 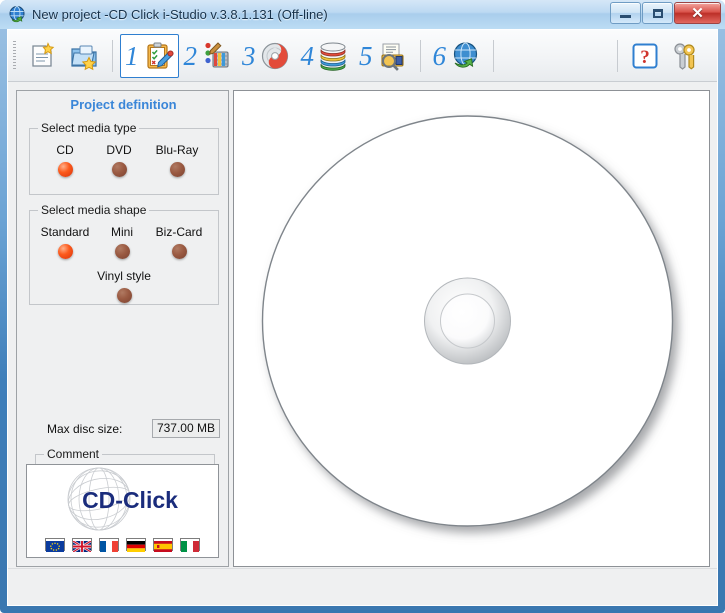 What do you see at coordinates (132, 55) in the screenshot?
I see `step-number-1: 1` at bounding box center [132, 55].